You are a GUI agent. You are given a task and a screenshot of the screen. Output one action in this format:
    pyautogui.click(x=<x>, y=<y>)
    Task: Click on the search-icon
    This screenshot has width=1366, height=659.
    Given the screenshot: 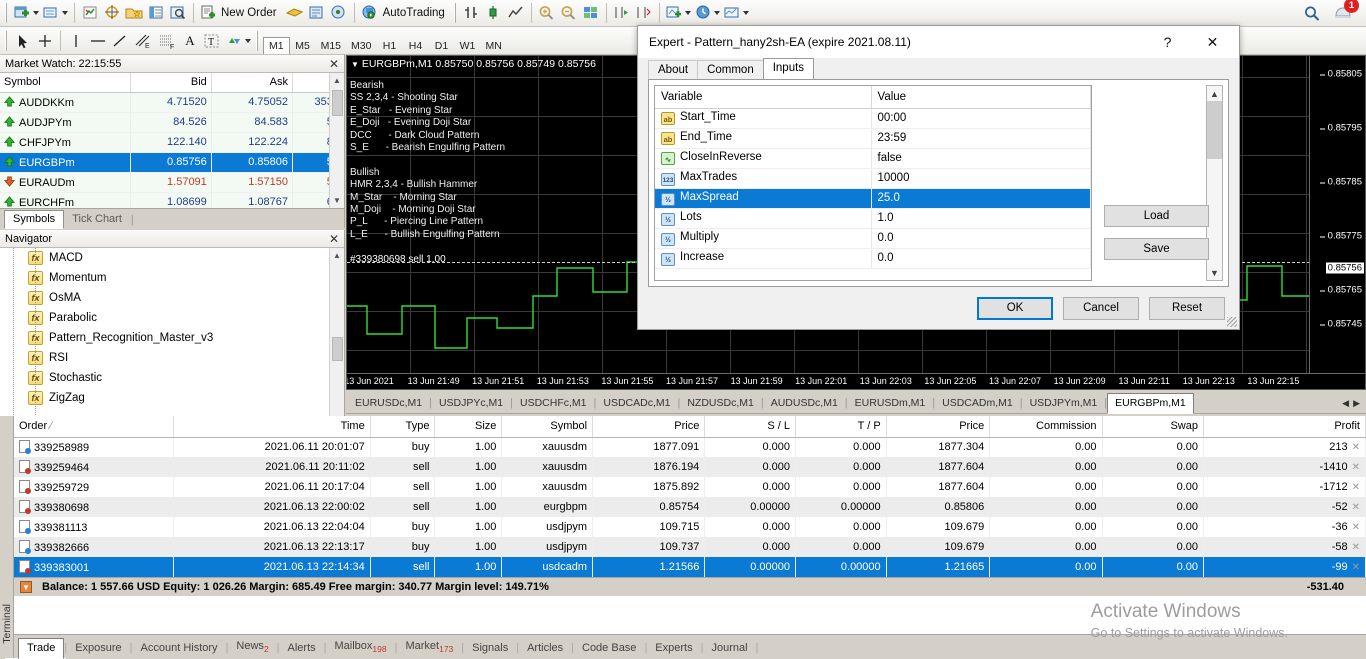 What is the action you would take?
    pyautogui.click(x=1312, y=13)
    